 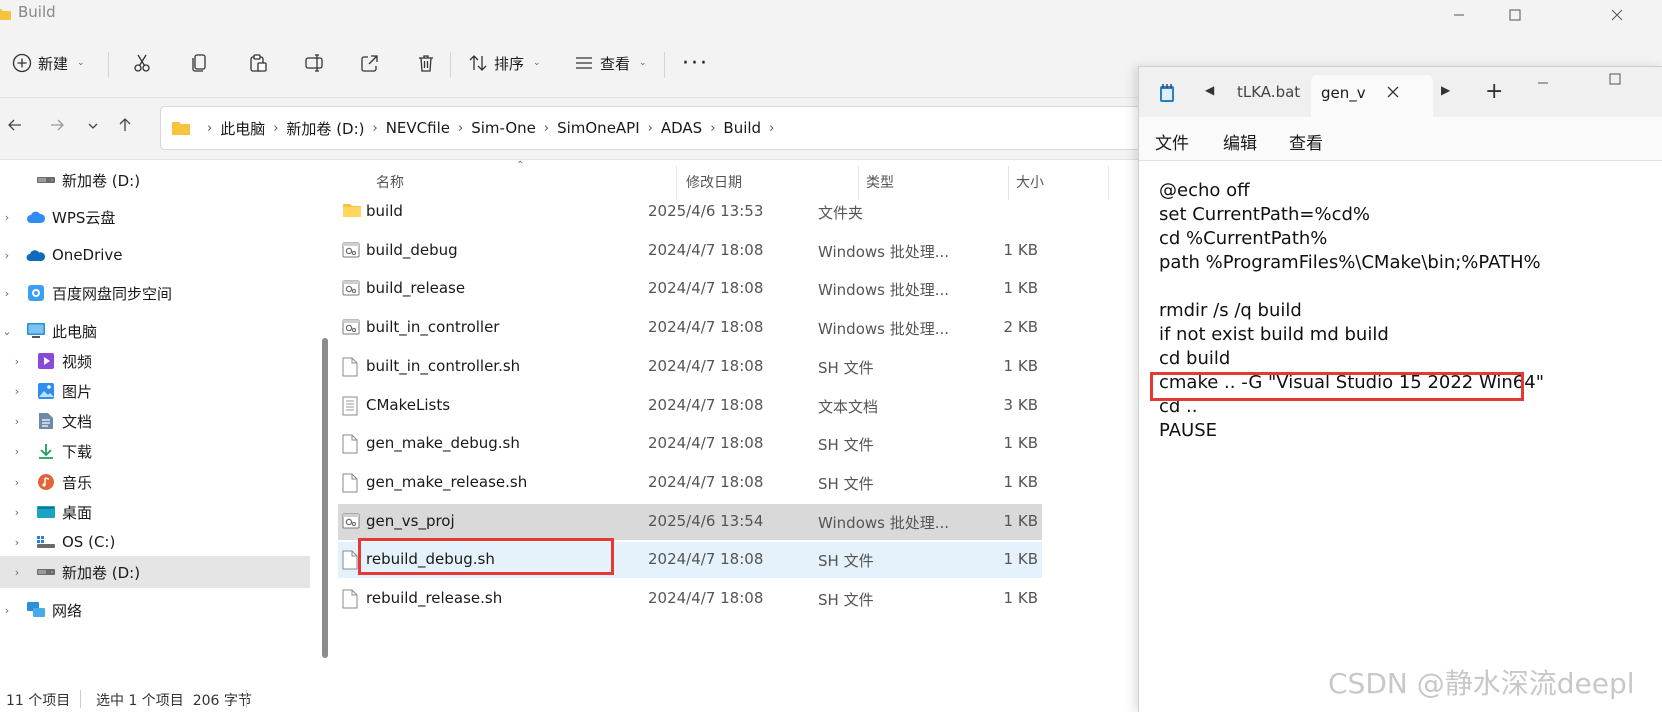 I want to click on cut-button, so click(x=142, y=63).